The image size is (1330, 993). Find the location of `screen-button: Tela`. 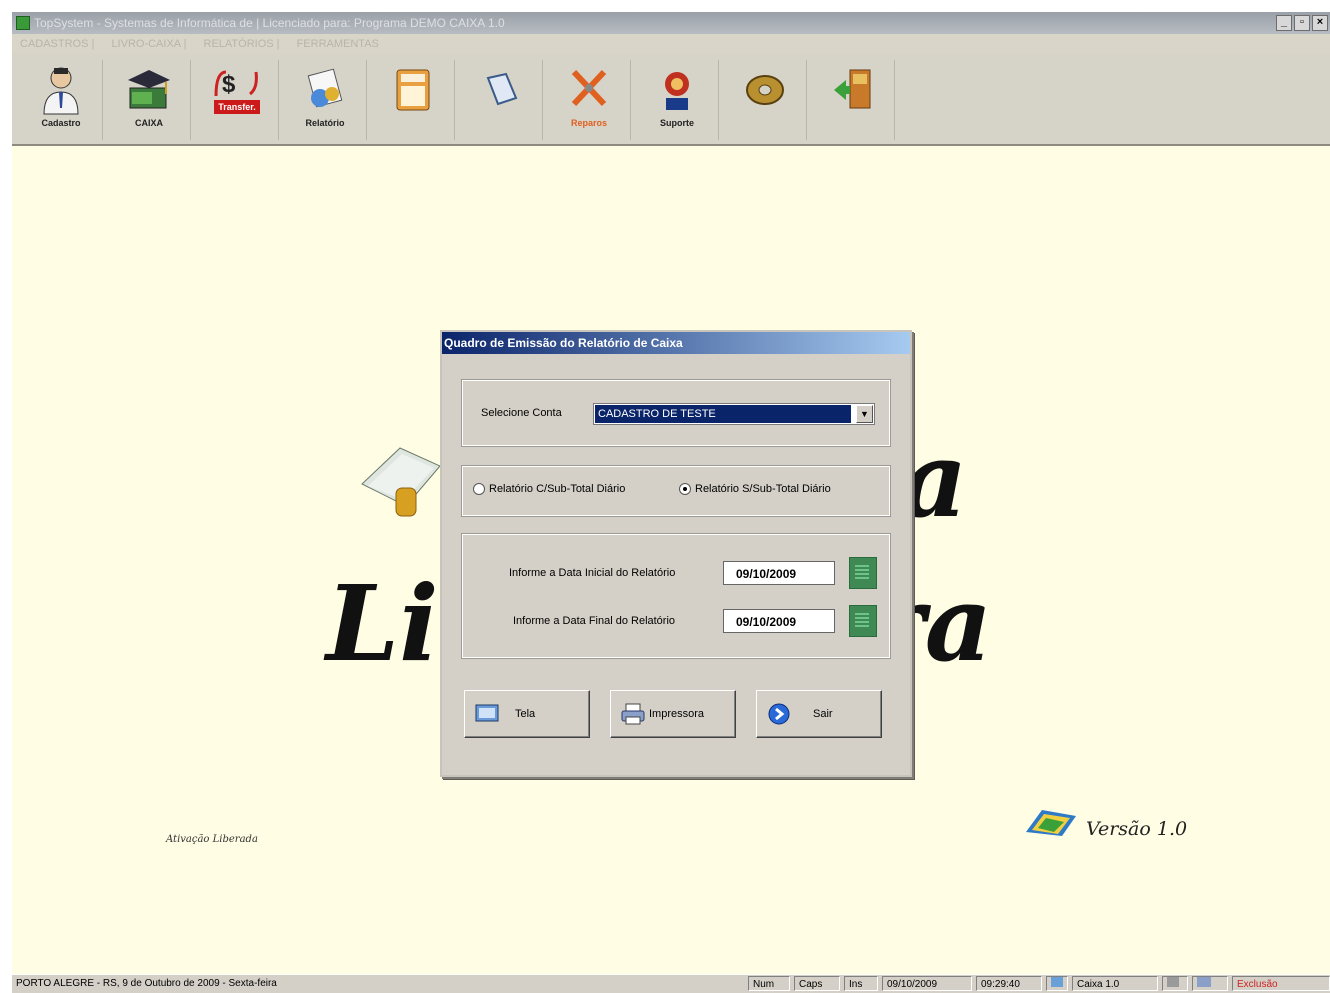

screen-button: Tela is located at coordinates (527, 714).